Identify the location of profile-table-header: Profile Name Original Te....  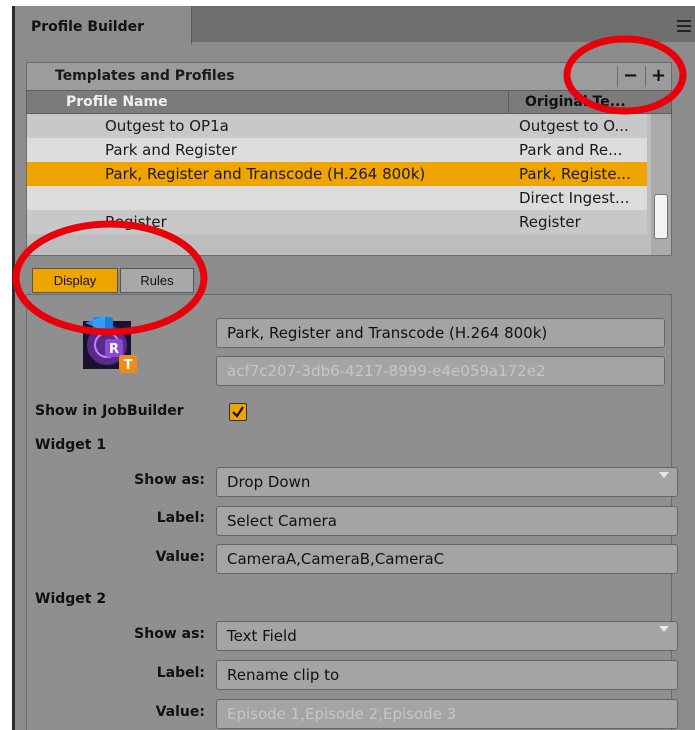
(349, 102).